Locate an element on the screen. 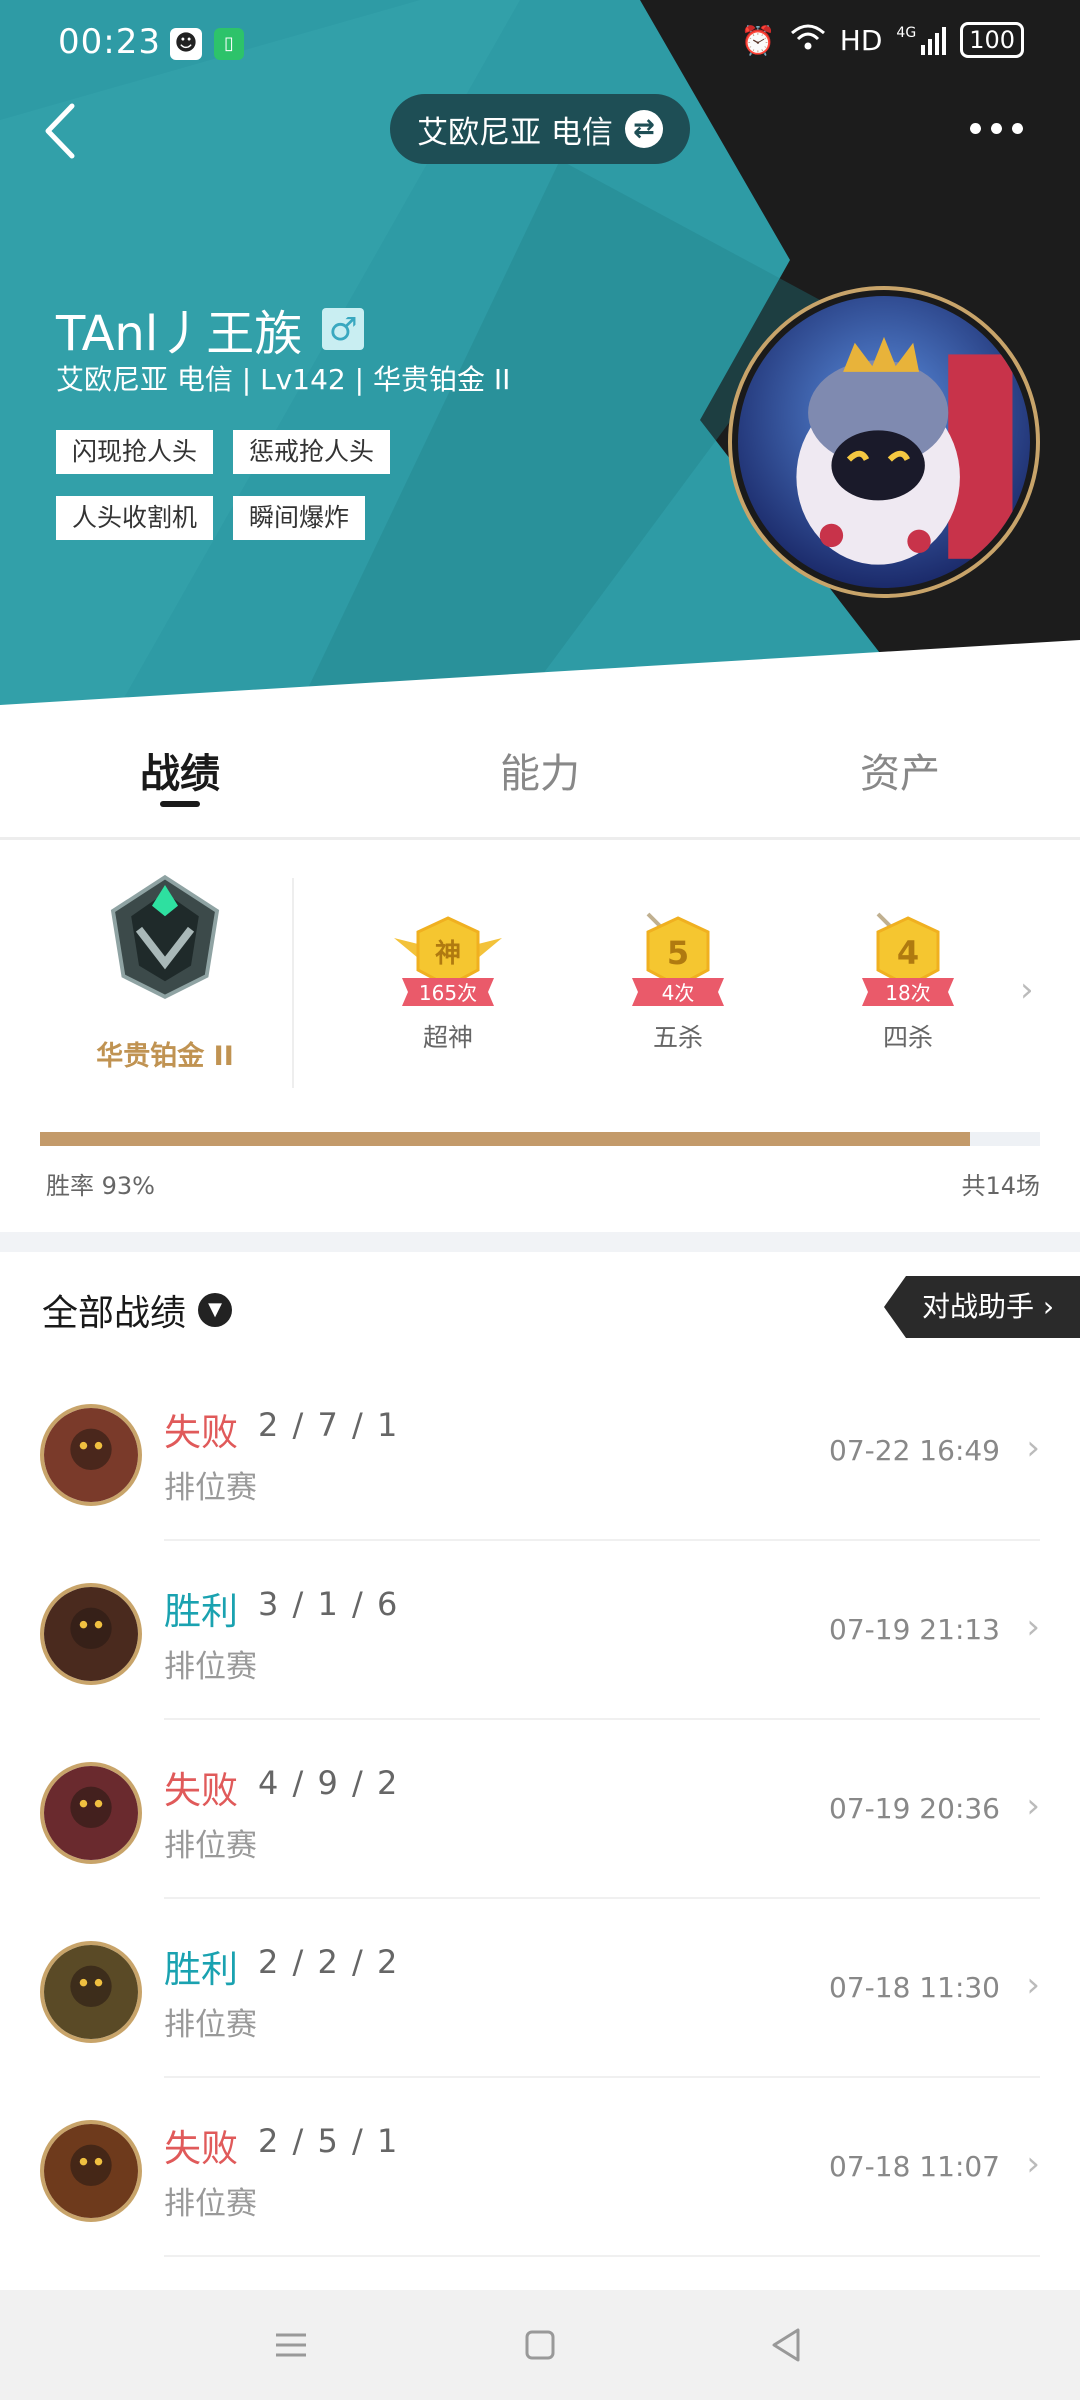  match-time: 07-18 11:07 is located at coordinates (914, 2166).